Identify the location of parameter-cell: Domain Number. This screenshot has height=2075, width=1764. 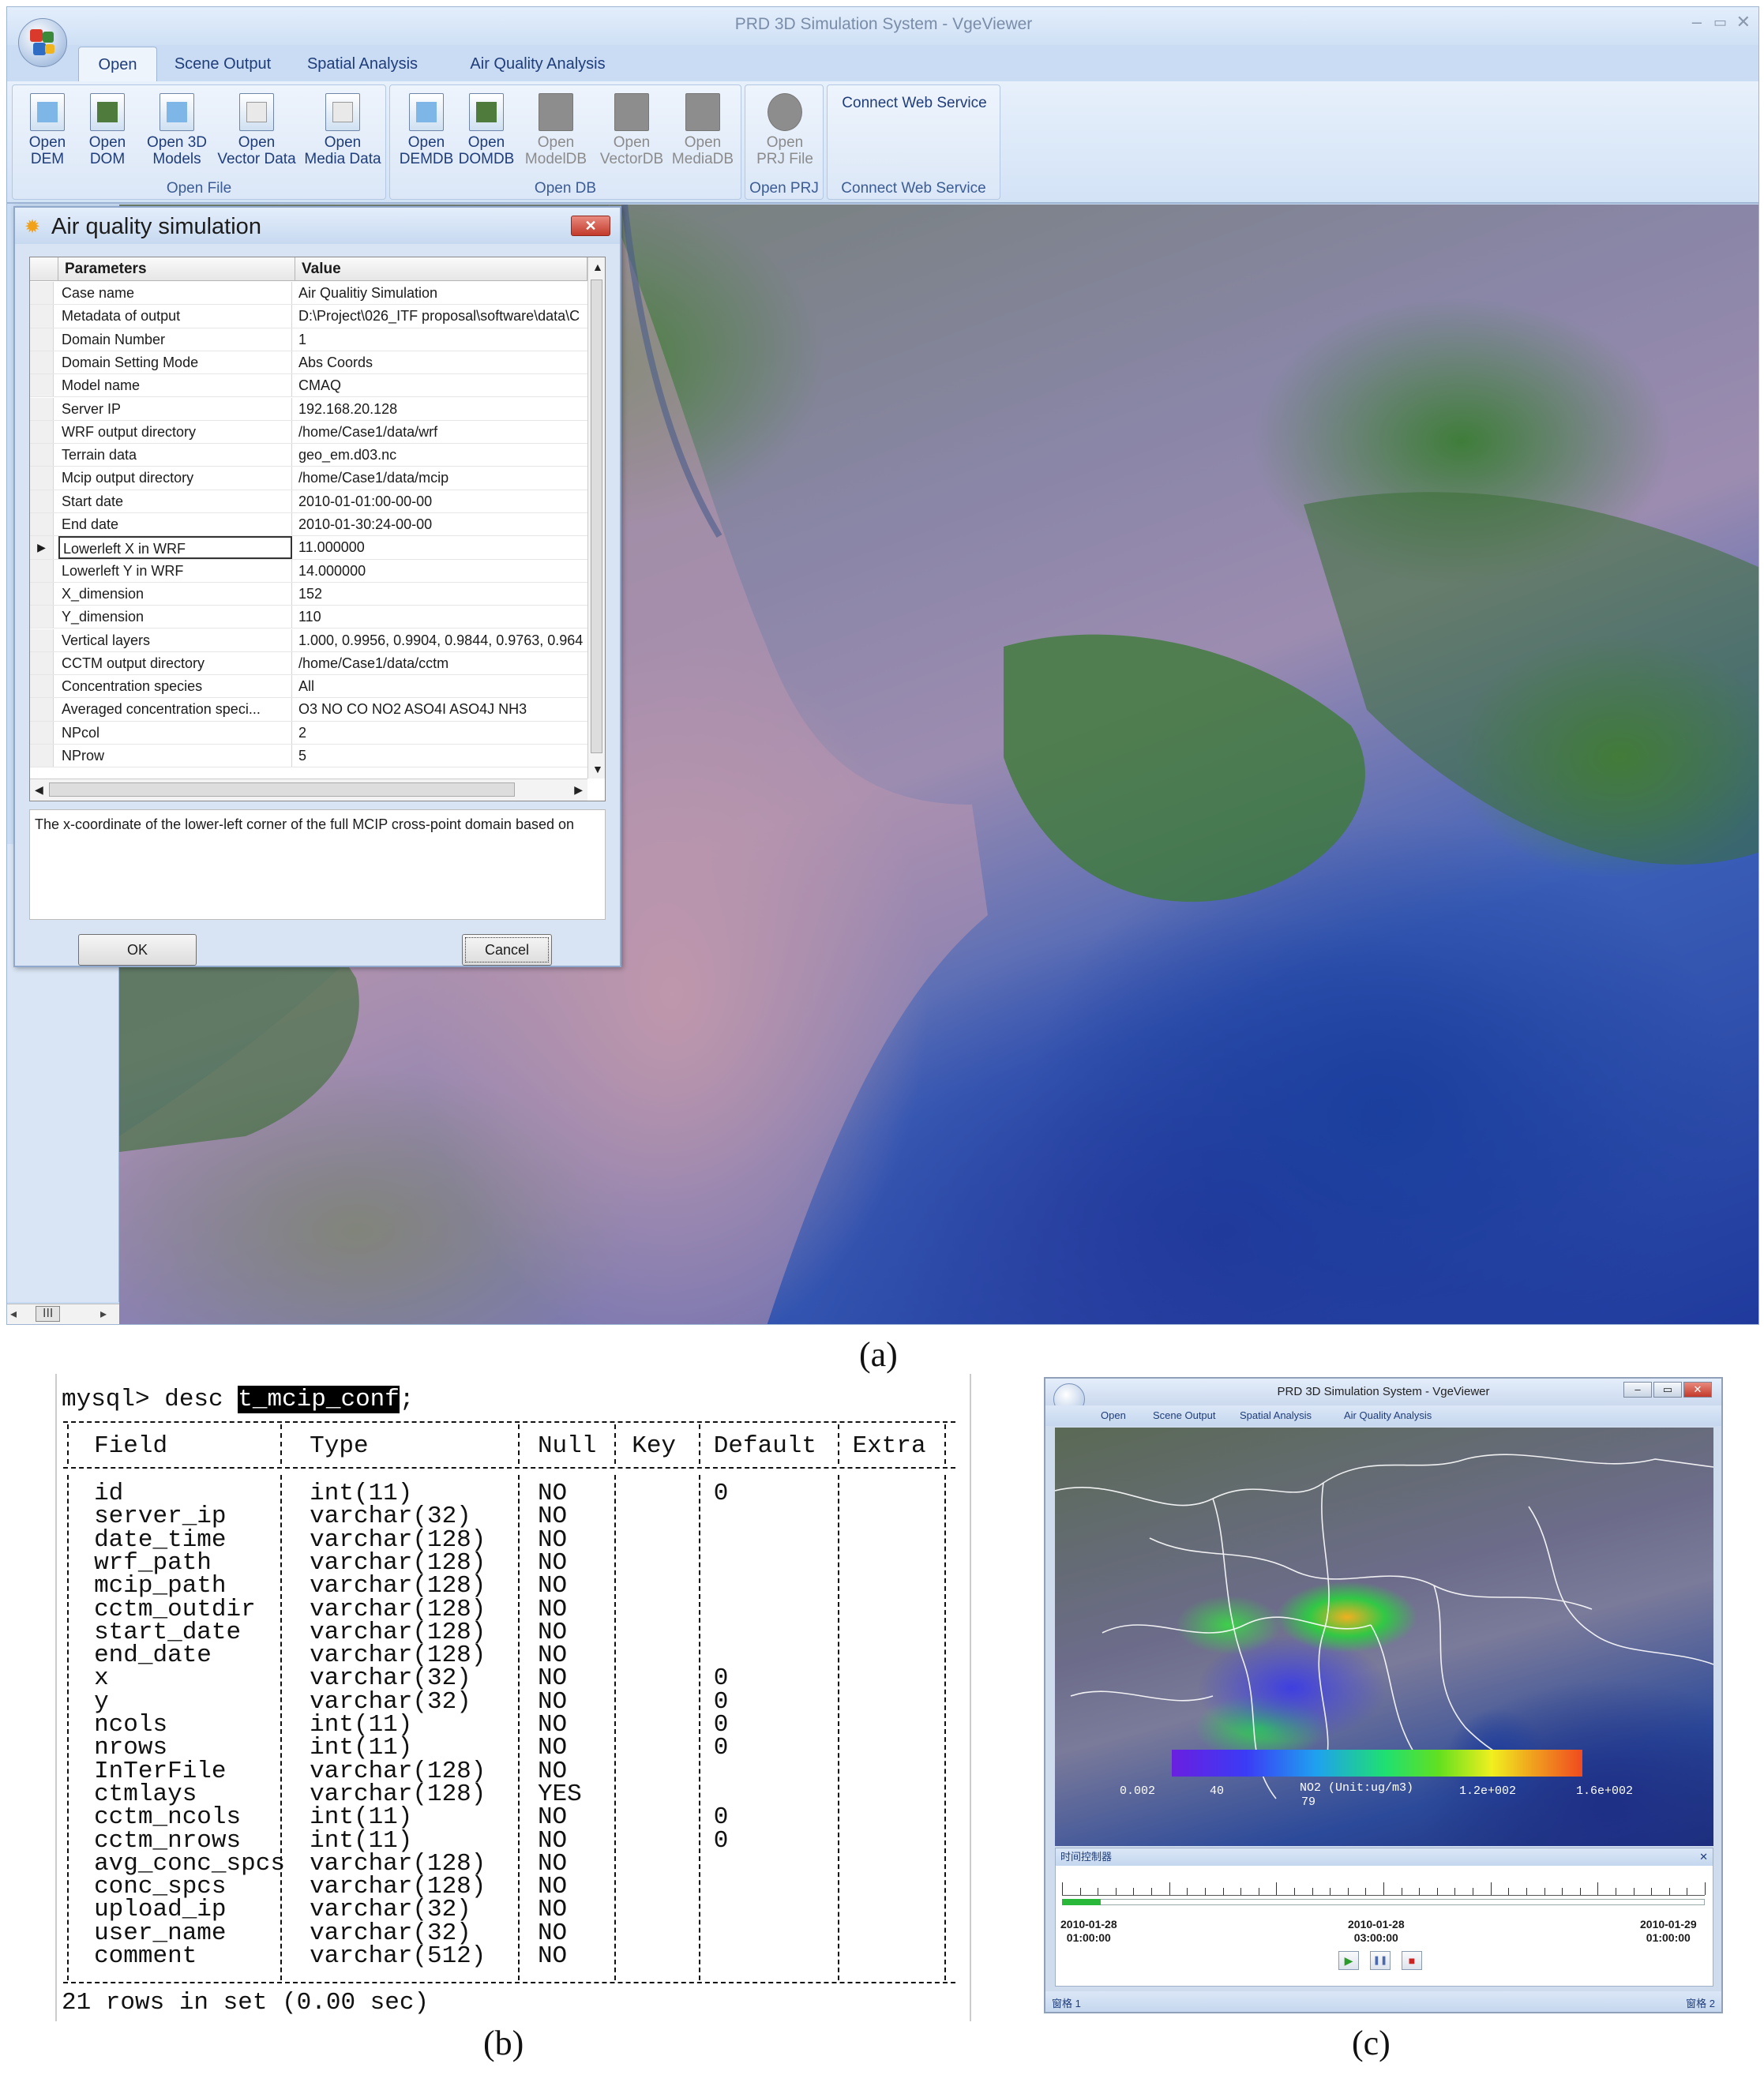
(175, 339).